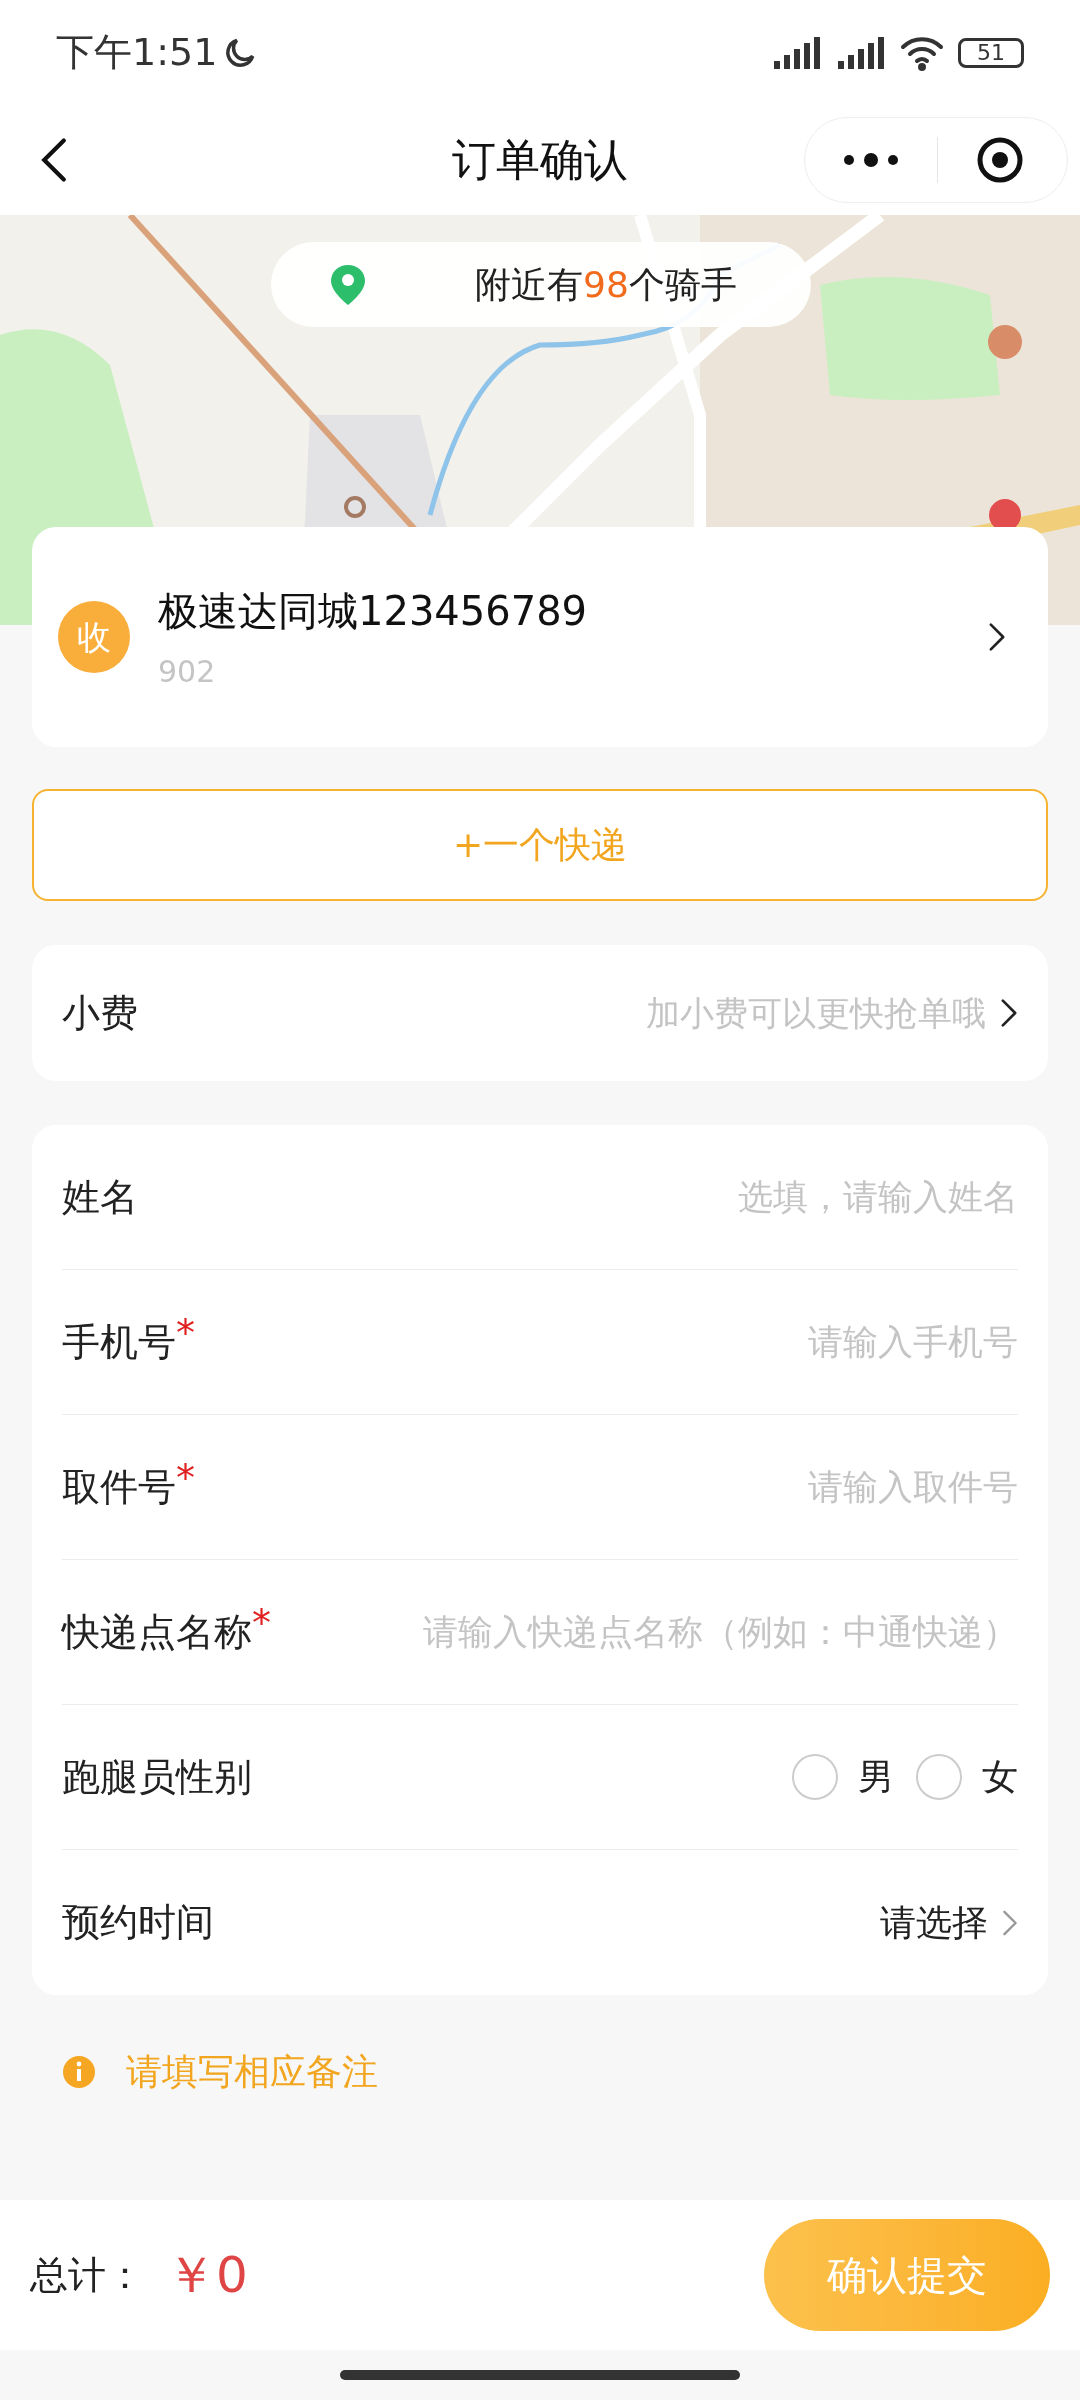 The height and width of the screenshot is (2400, 1080). What do you see at coordinates (934, 1922) in the screenshot?
I see `select-value: 请选择` at bounding box center [934, 1922].